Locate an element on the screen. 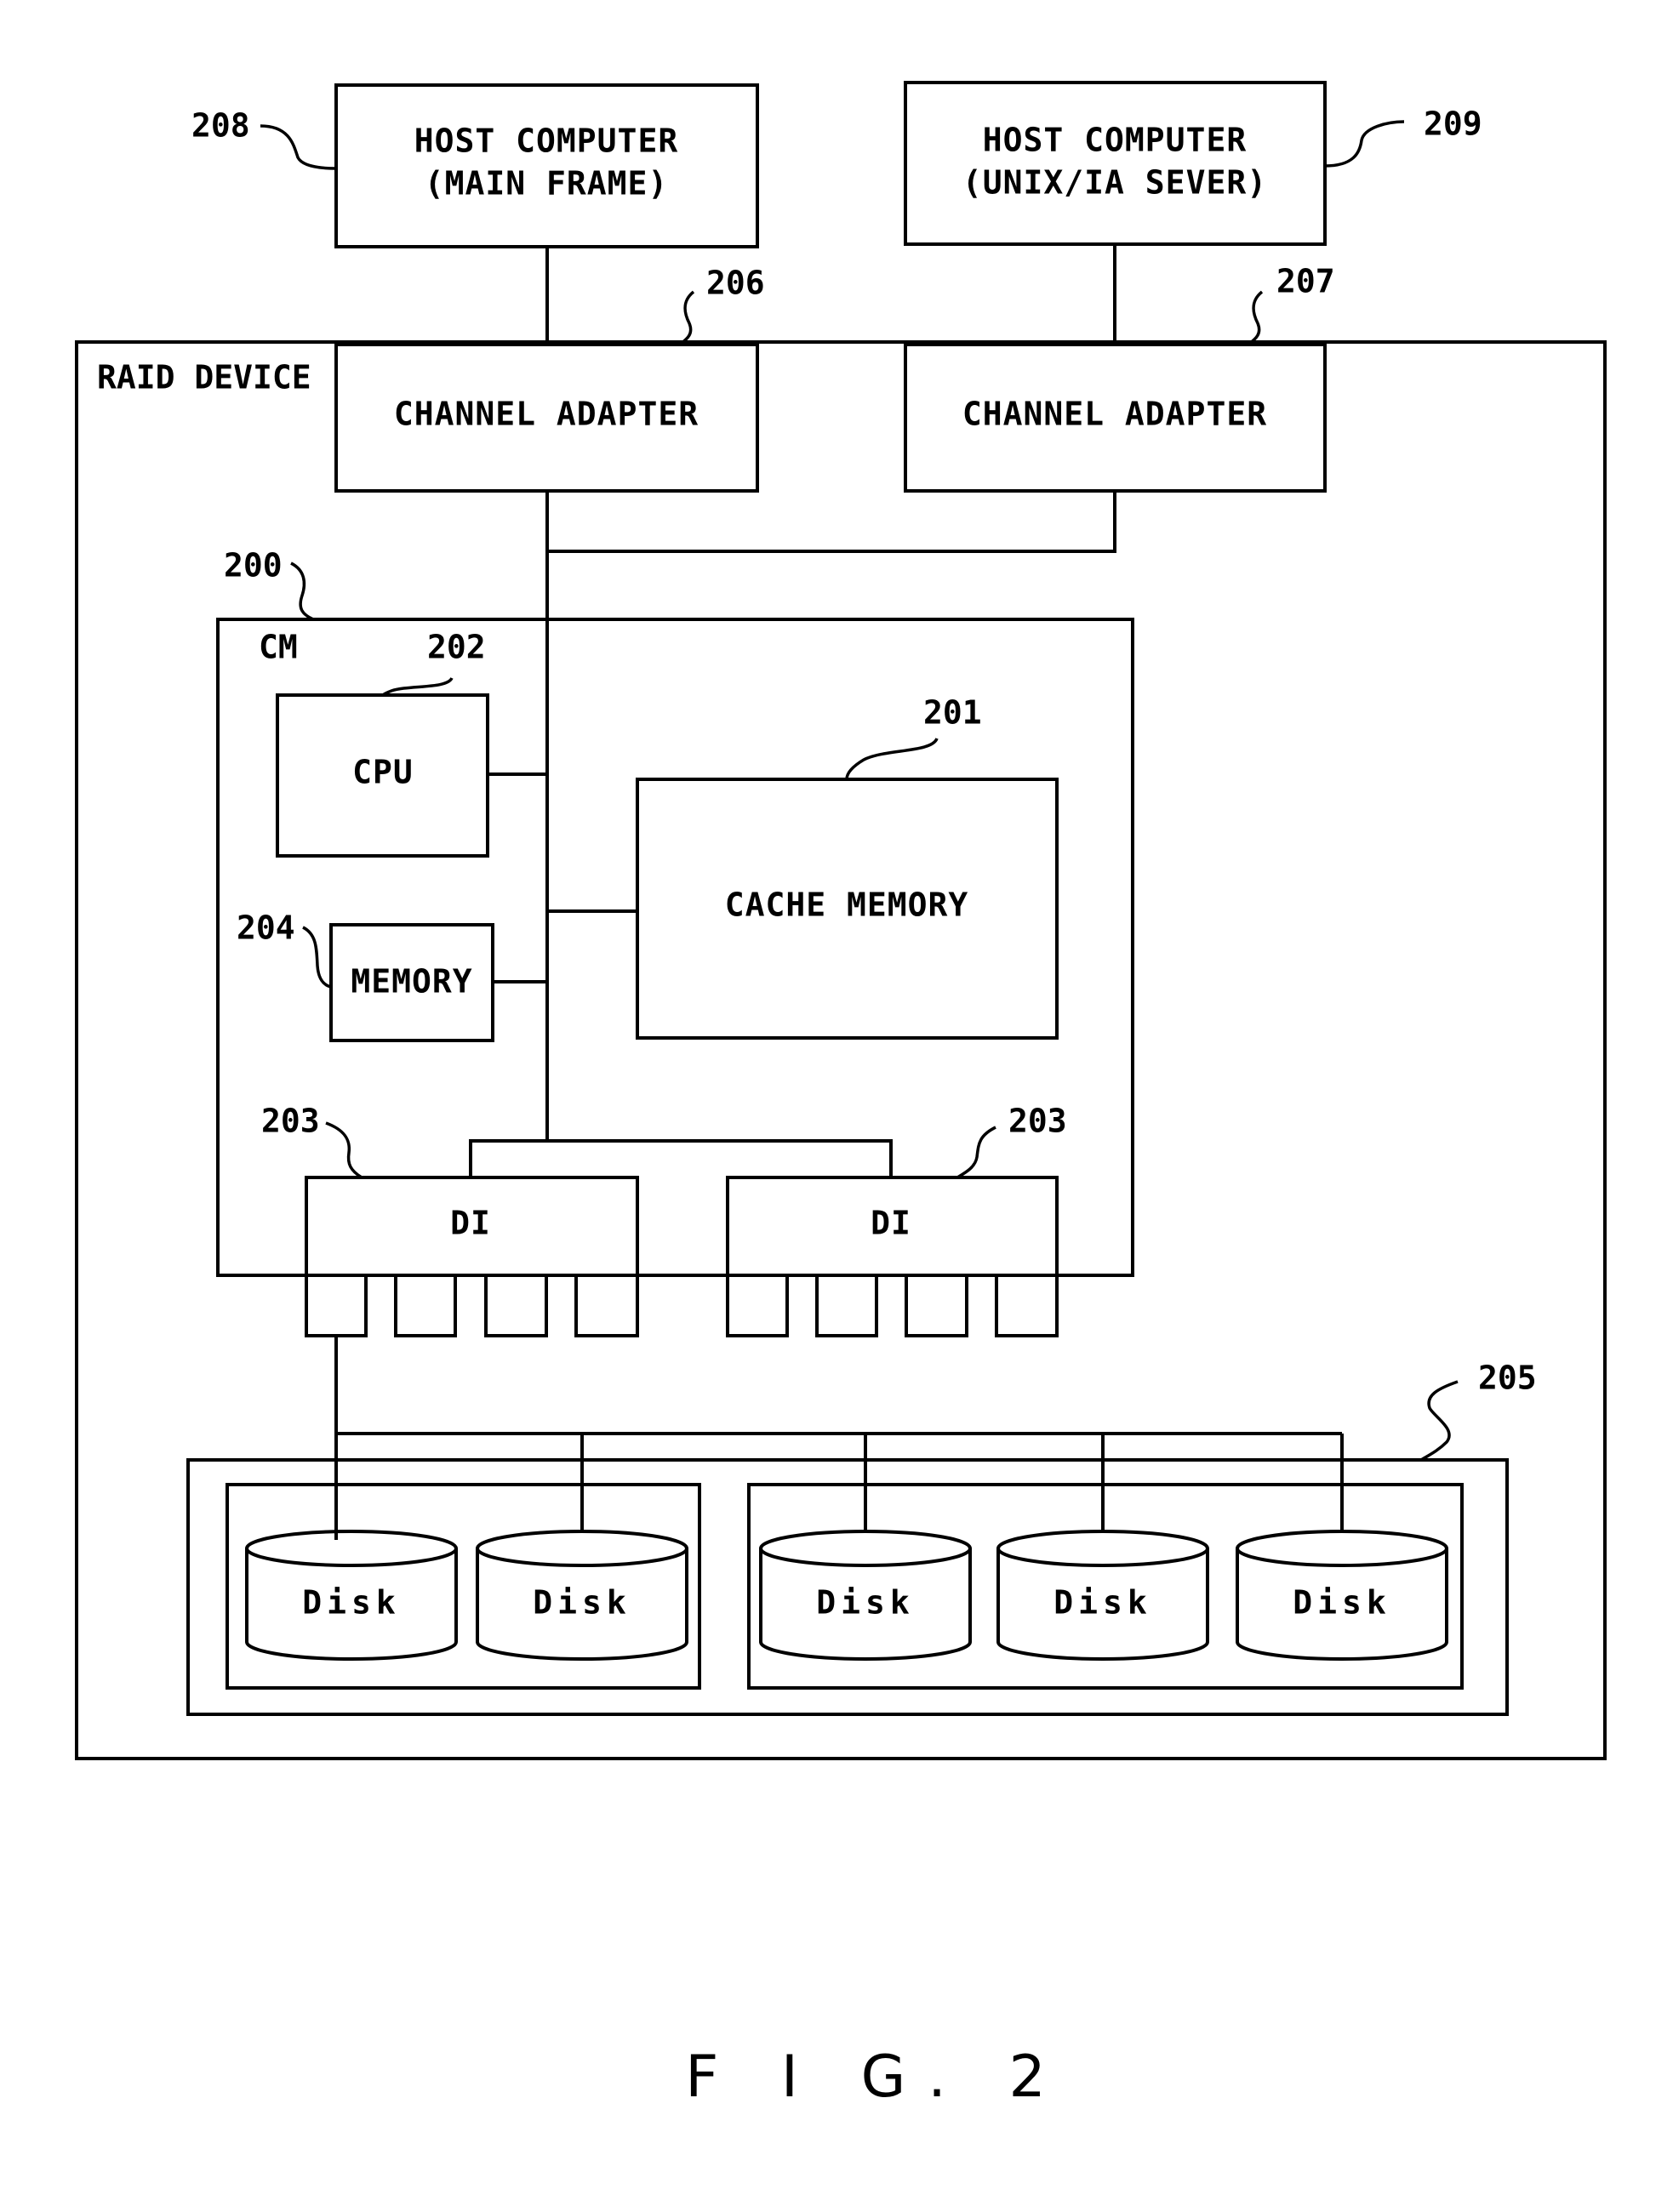 The image size is (1673, 2212). cache-memory: CACHE MEMORY 201 is located at coordinates (803, 867).